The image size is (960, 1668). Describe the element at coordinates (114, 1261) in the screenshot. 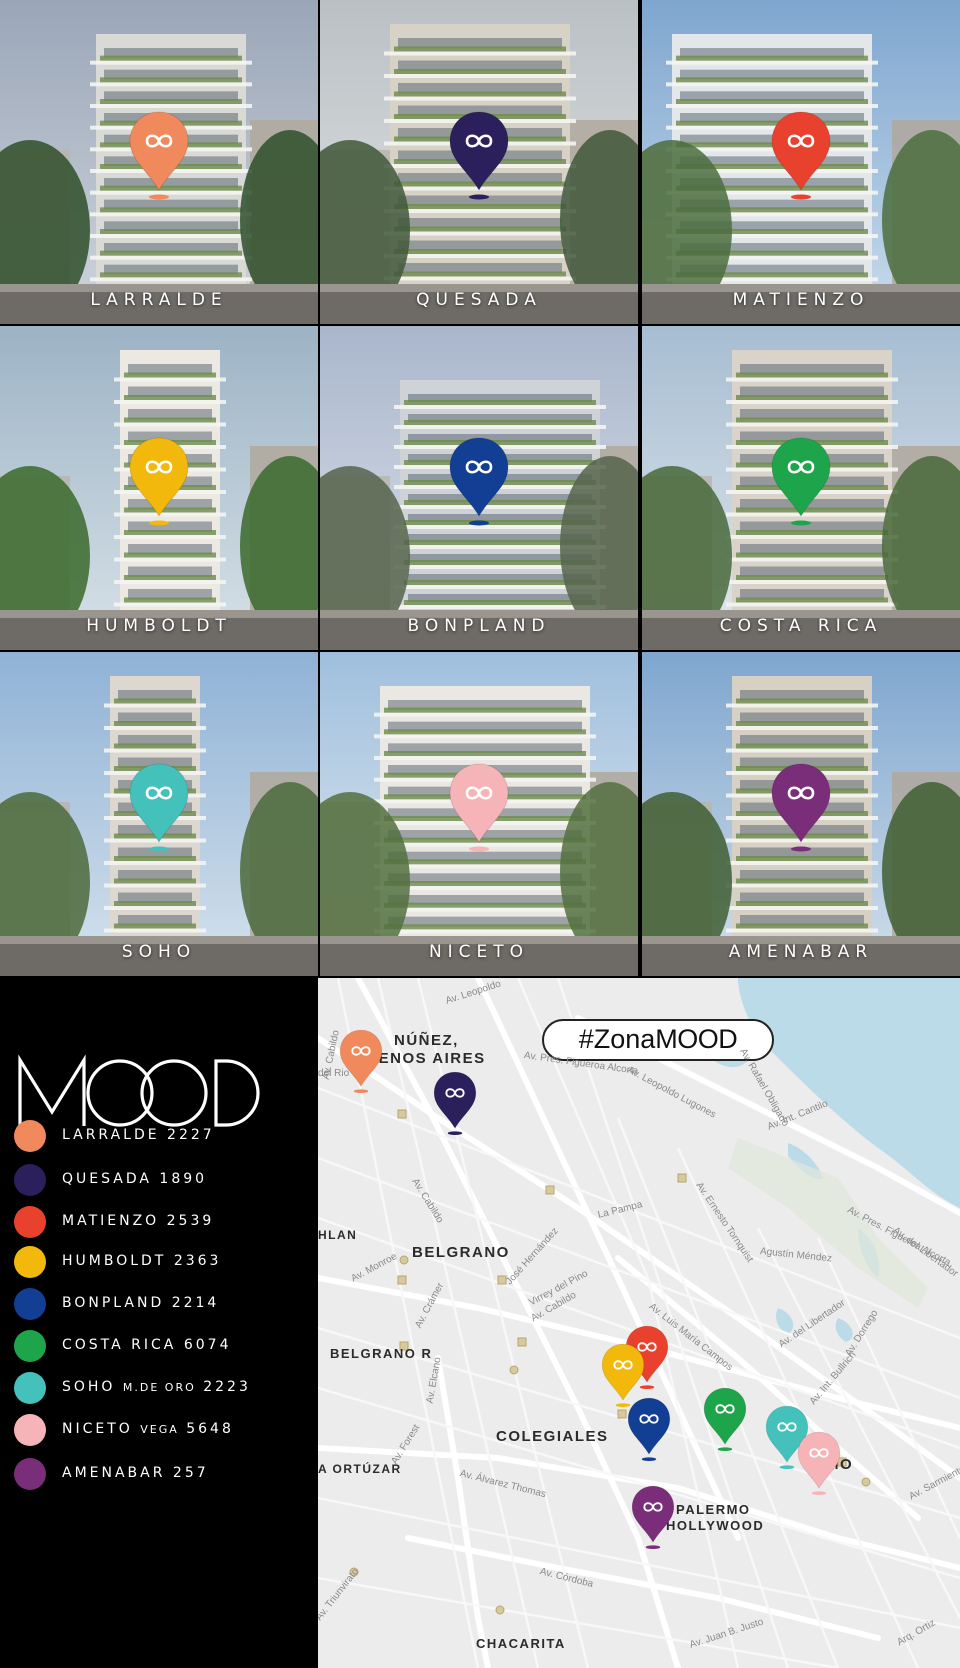

I see `legend-name: HUMBOLDT` at that location.